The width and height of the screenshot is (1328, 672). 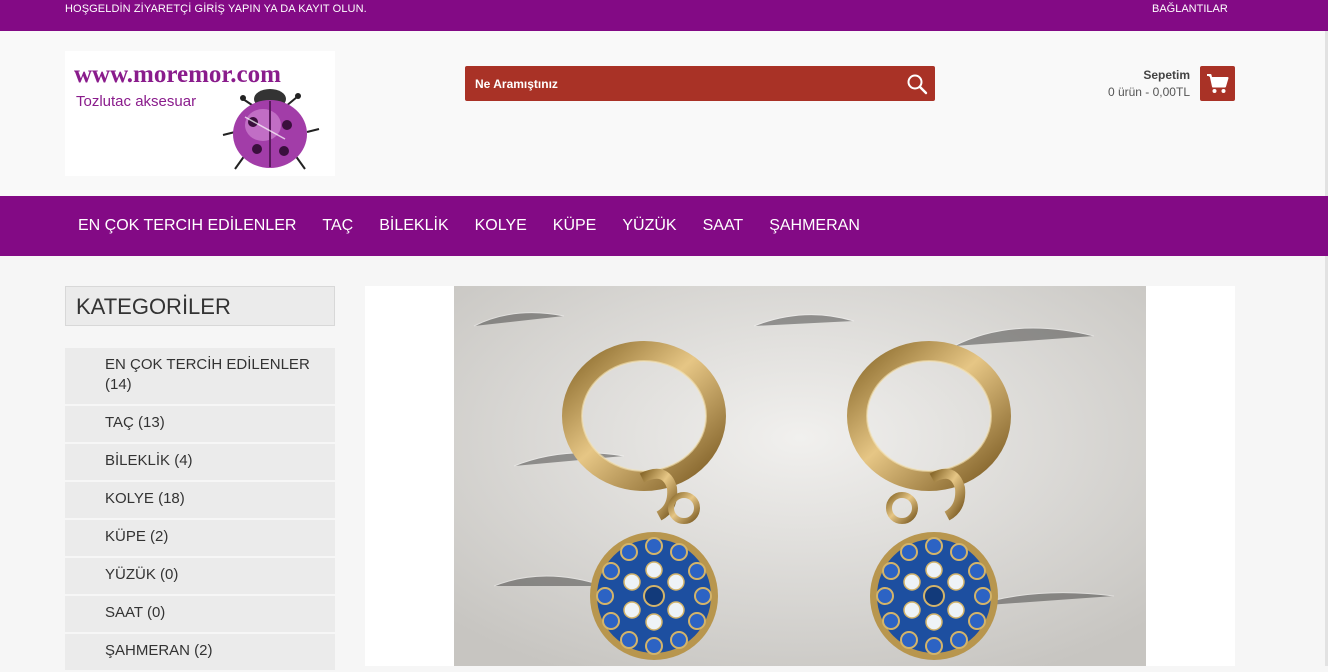 What do you see at coordinates (200, 306) in the screenshot?
I see `sidebar-heading: KATEGORİLER` at bounding box center [200, 306].